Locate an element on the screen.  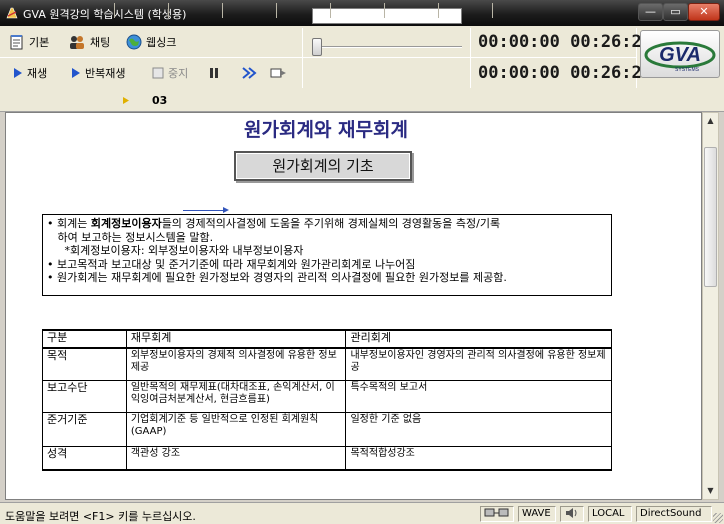
chat-users-icon is located at coordinates (77, 42).